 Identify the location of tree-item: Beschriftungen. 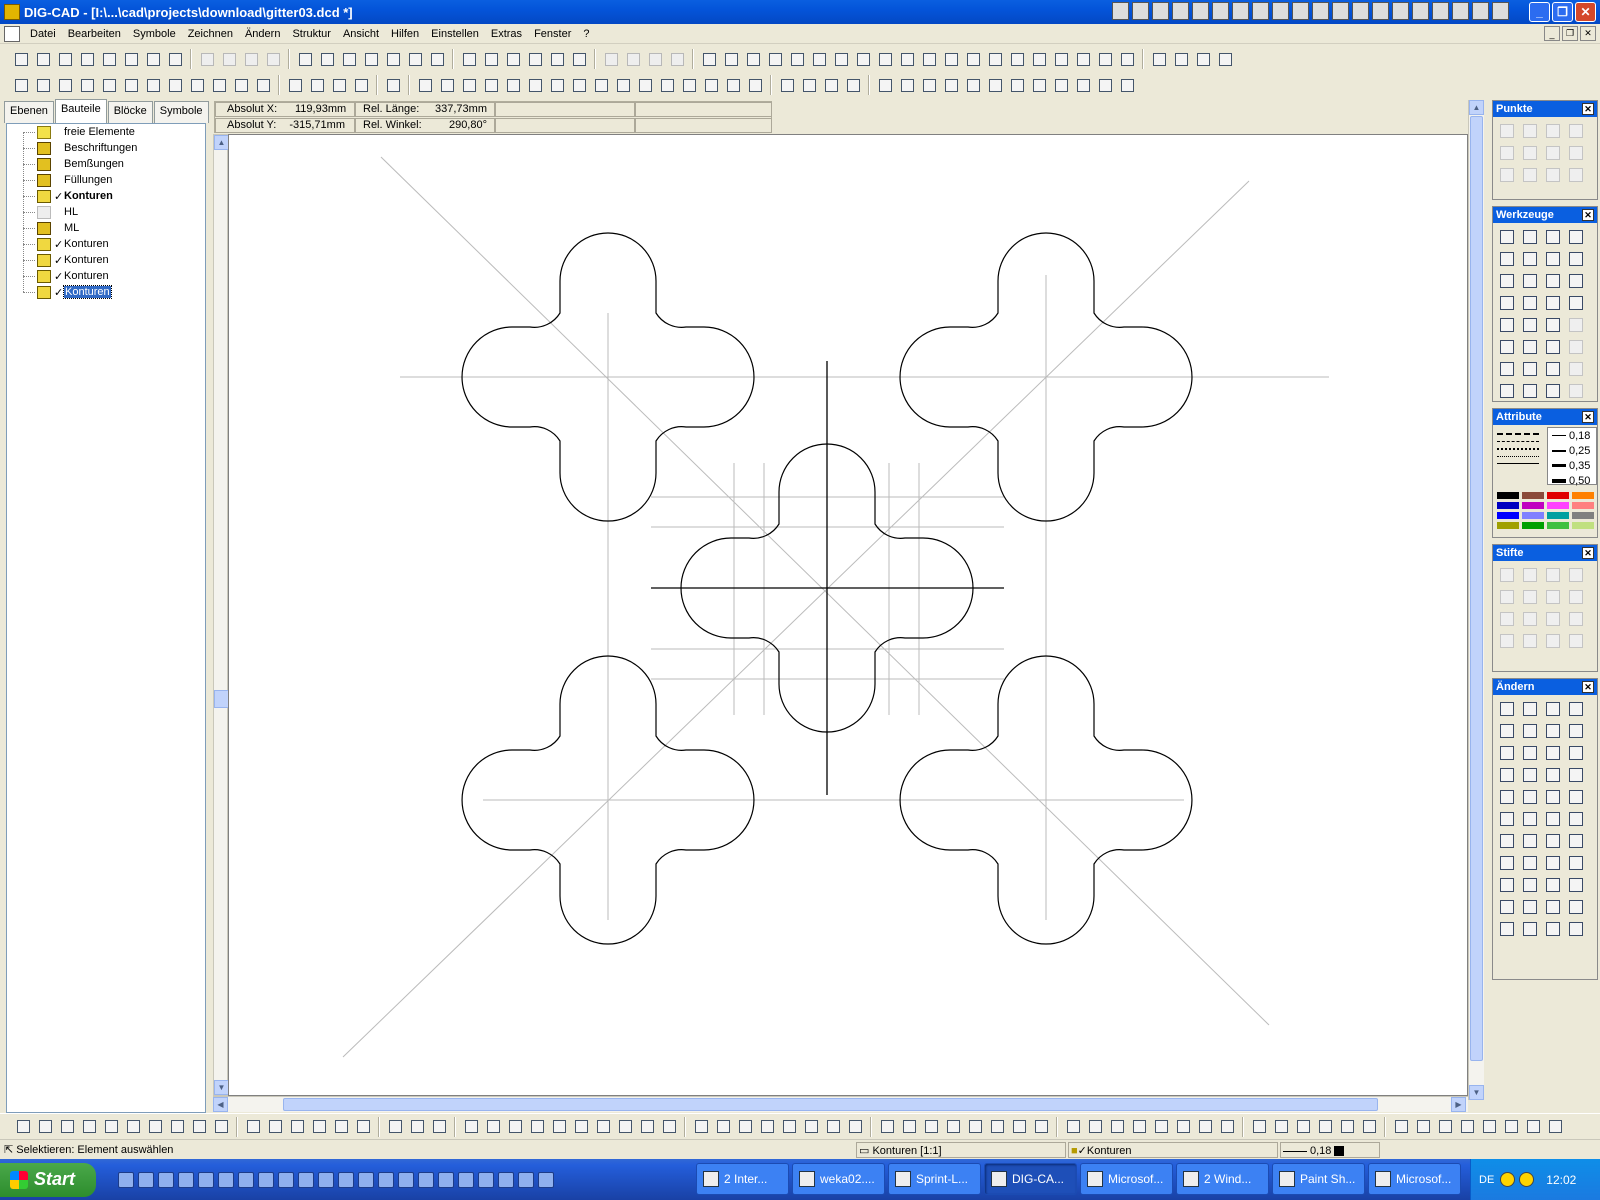
(87, 148).